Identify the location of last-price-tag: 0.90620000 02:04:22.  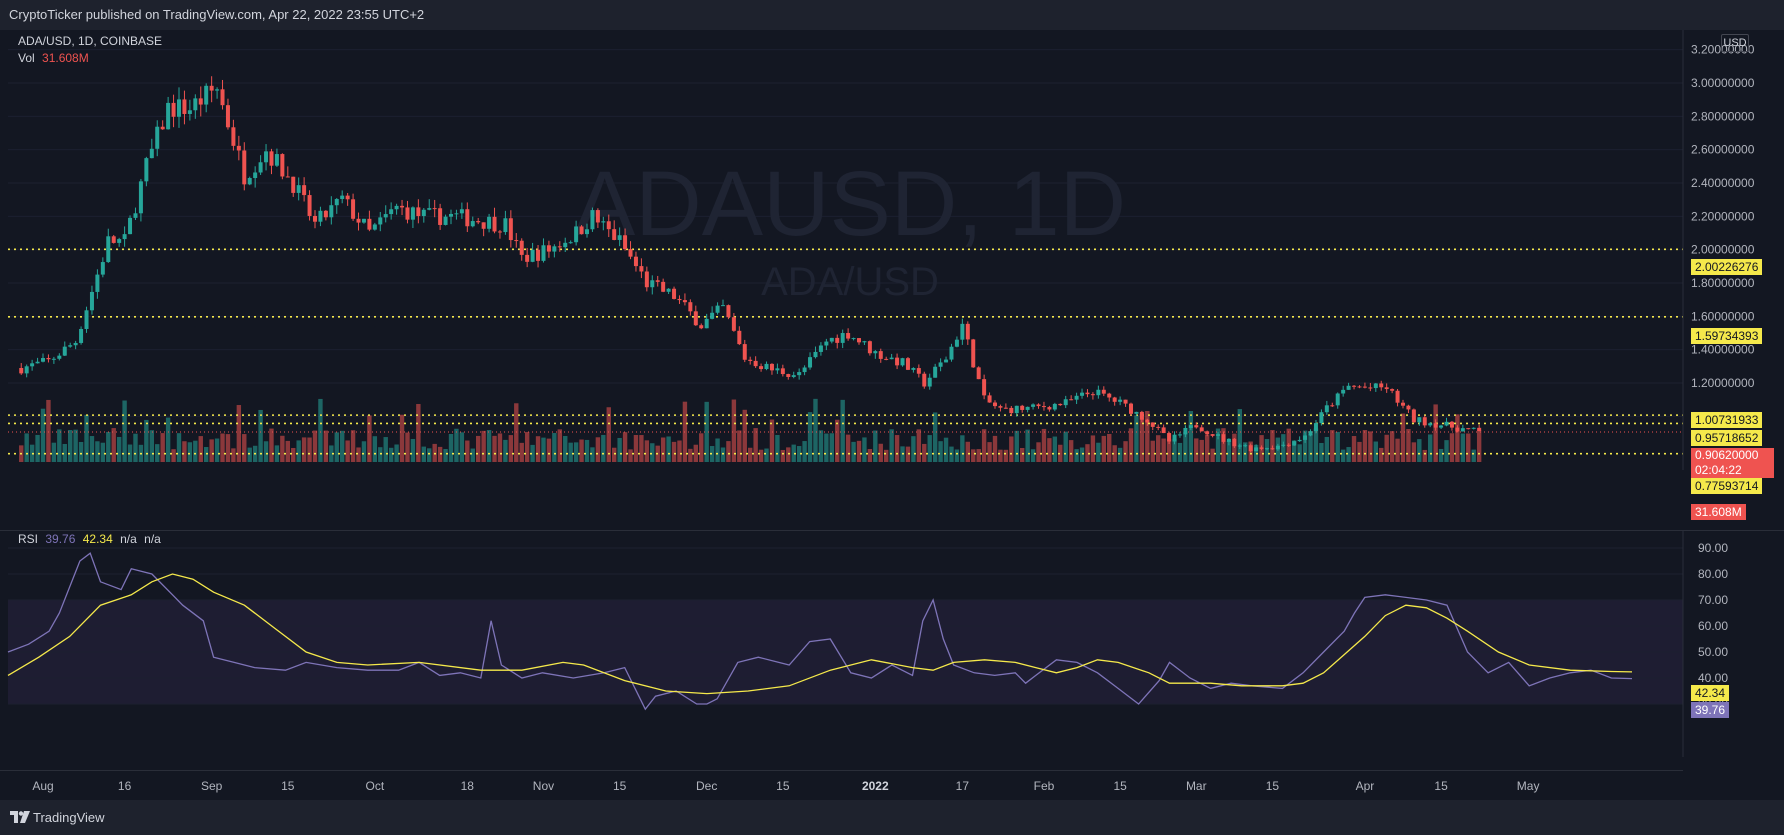
(1732, 463).